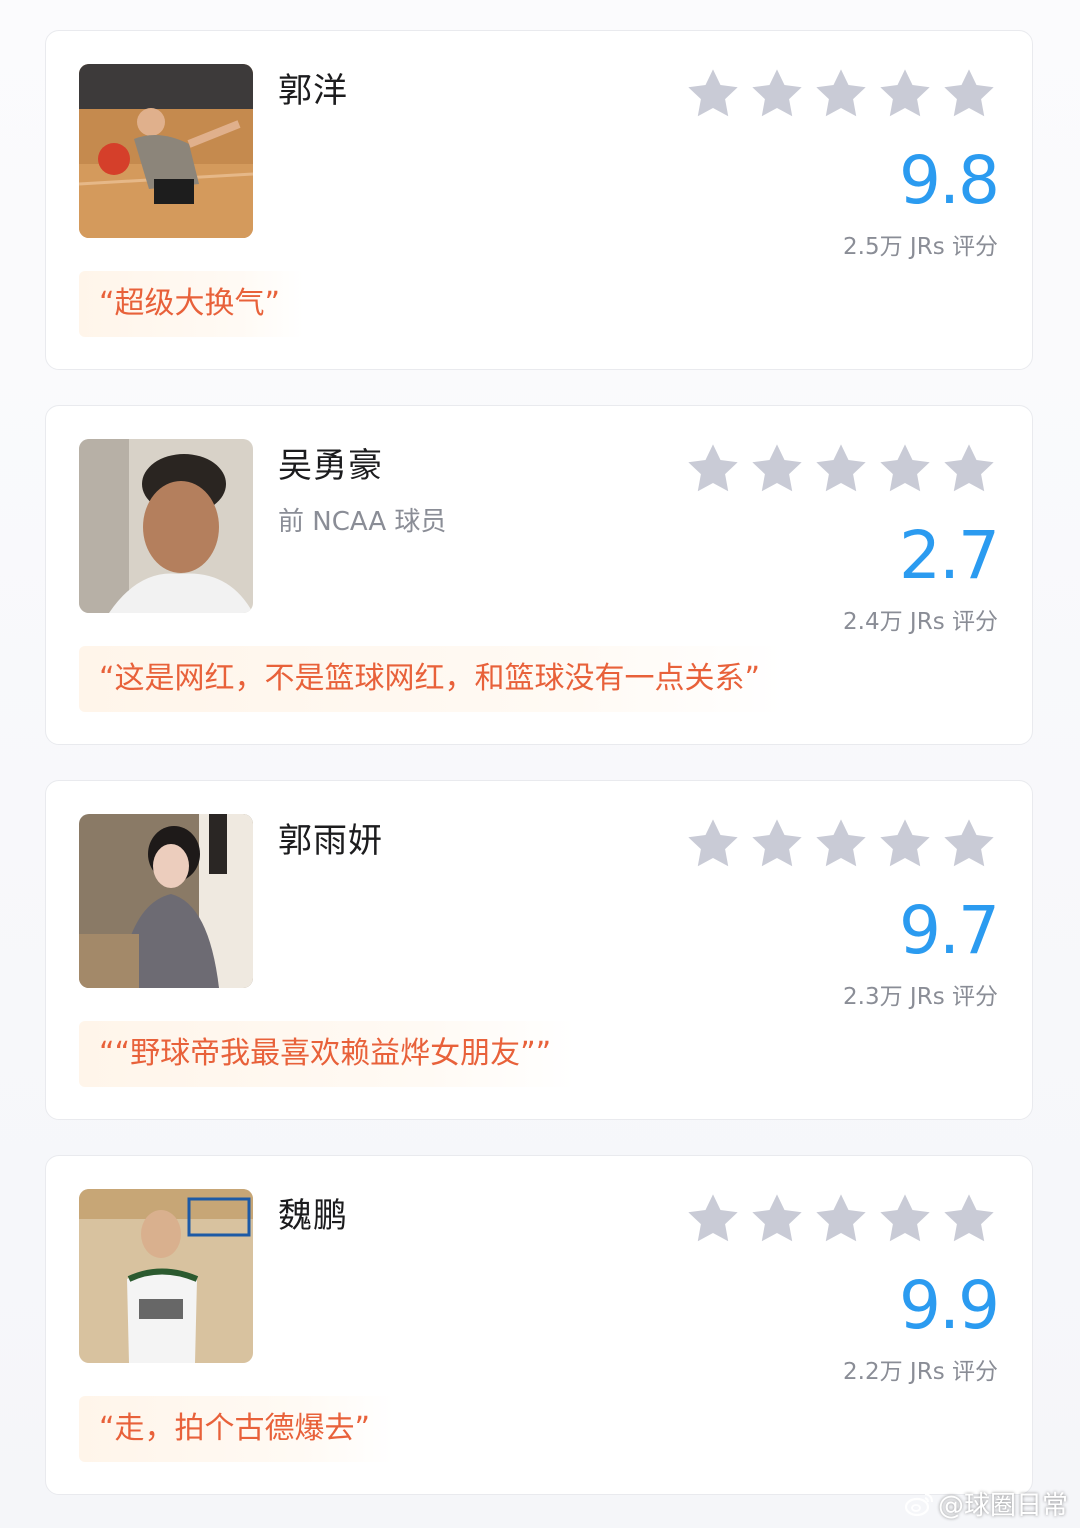 This screenshot has height=1528, width=1080. Describe the element at coordinates (1002, 1506) in the screenshot. I see `watermark-text: @球圈日常` at that location.